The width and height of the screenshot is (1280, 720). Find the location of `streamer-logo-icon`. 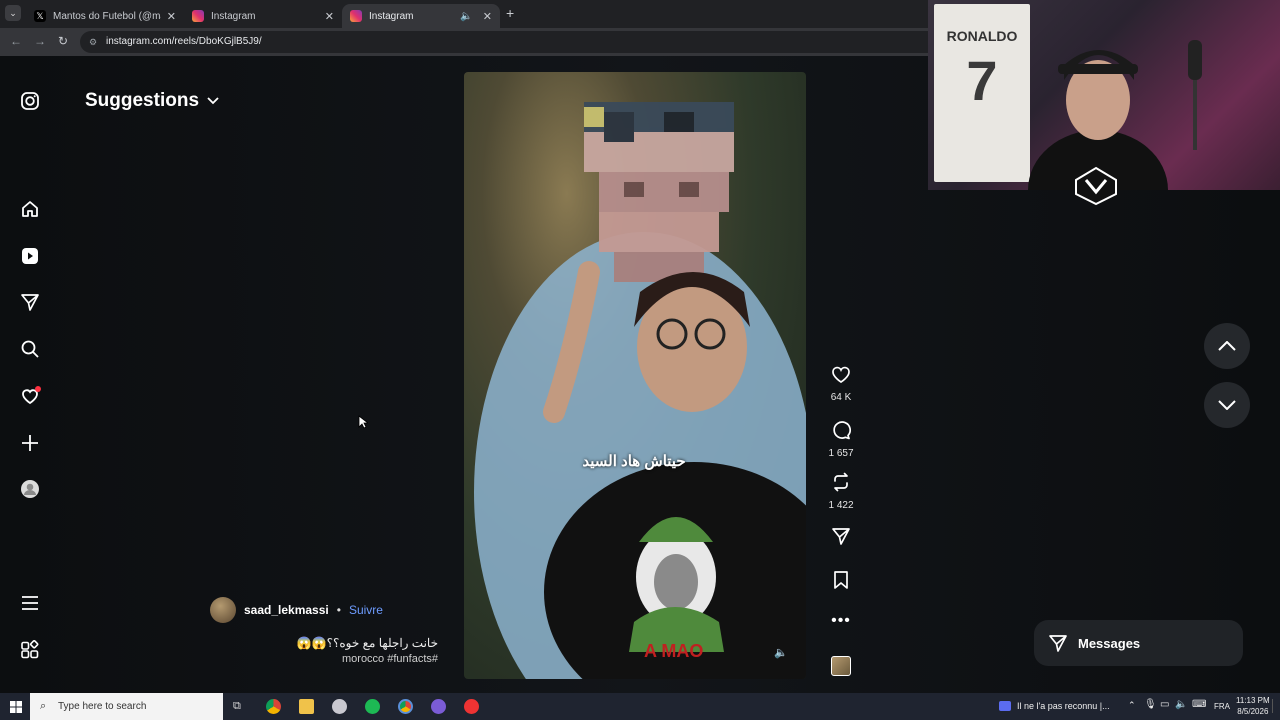

streamer-logo-icon is located at coordinates (1096, 186).